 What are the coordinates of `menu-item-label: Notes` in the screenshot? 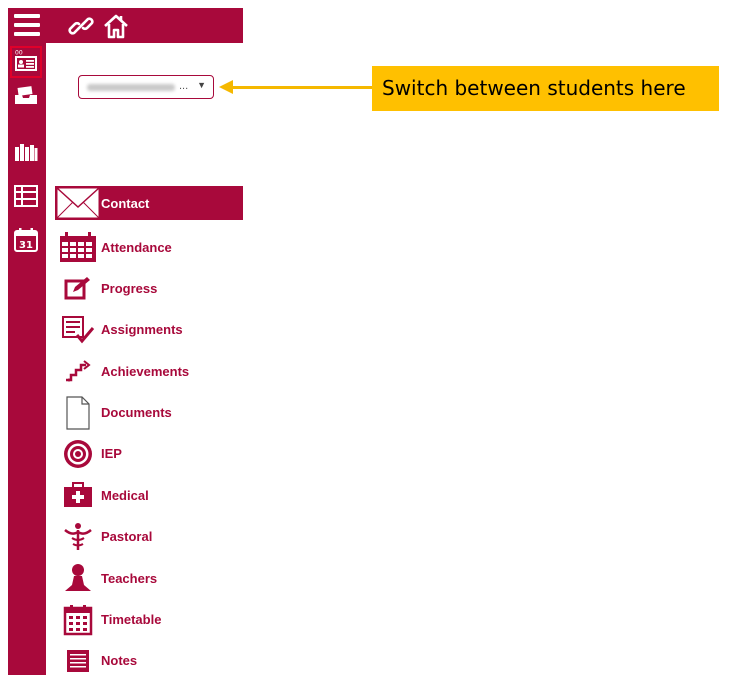 It's located at (119, 661).